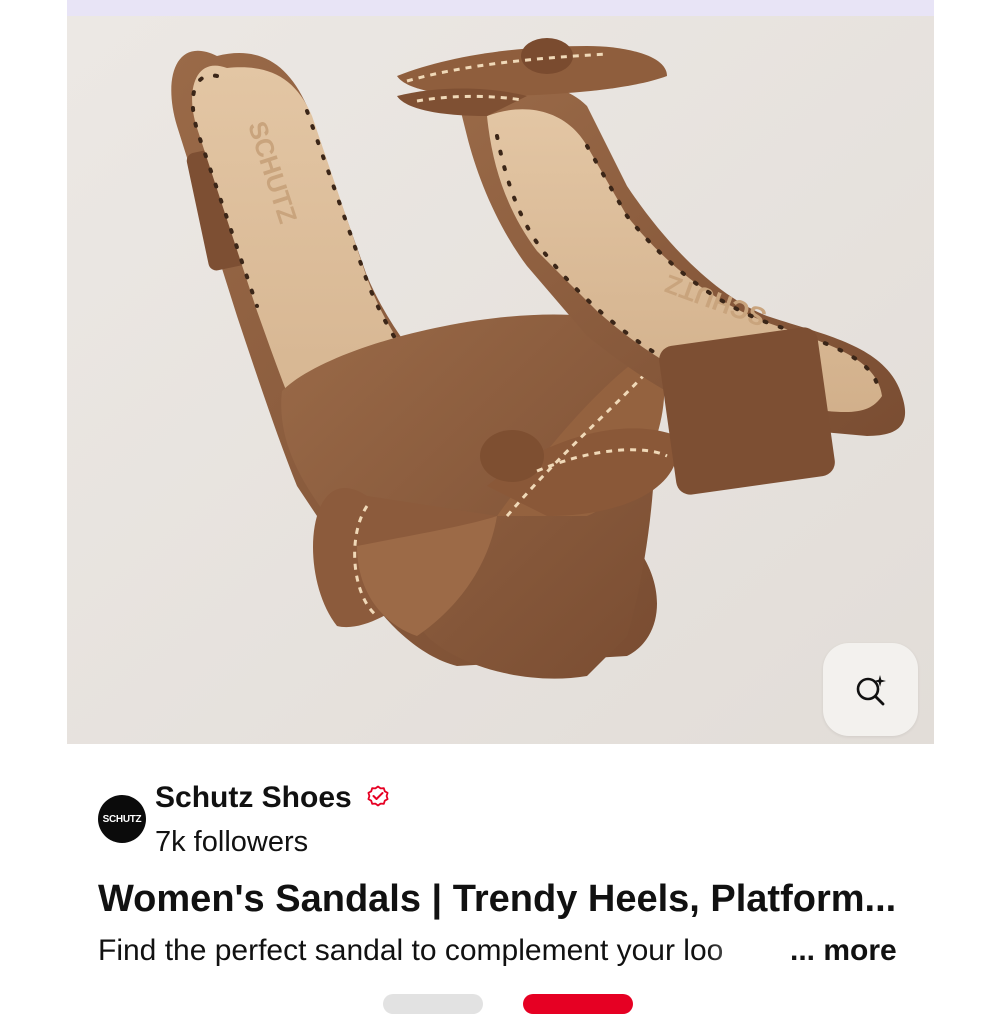 The width and height of the screenshot is (1000, 1014). I want to click on visual-search-button, so click(870, 689).